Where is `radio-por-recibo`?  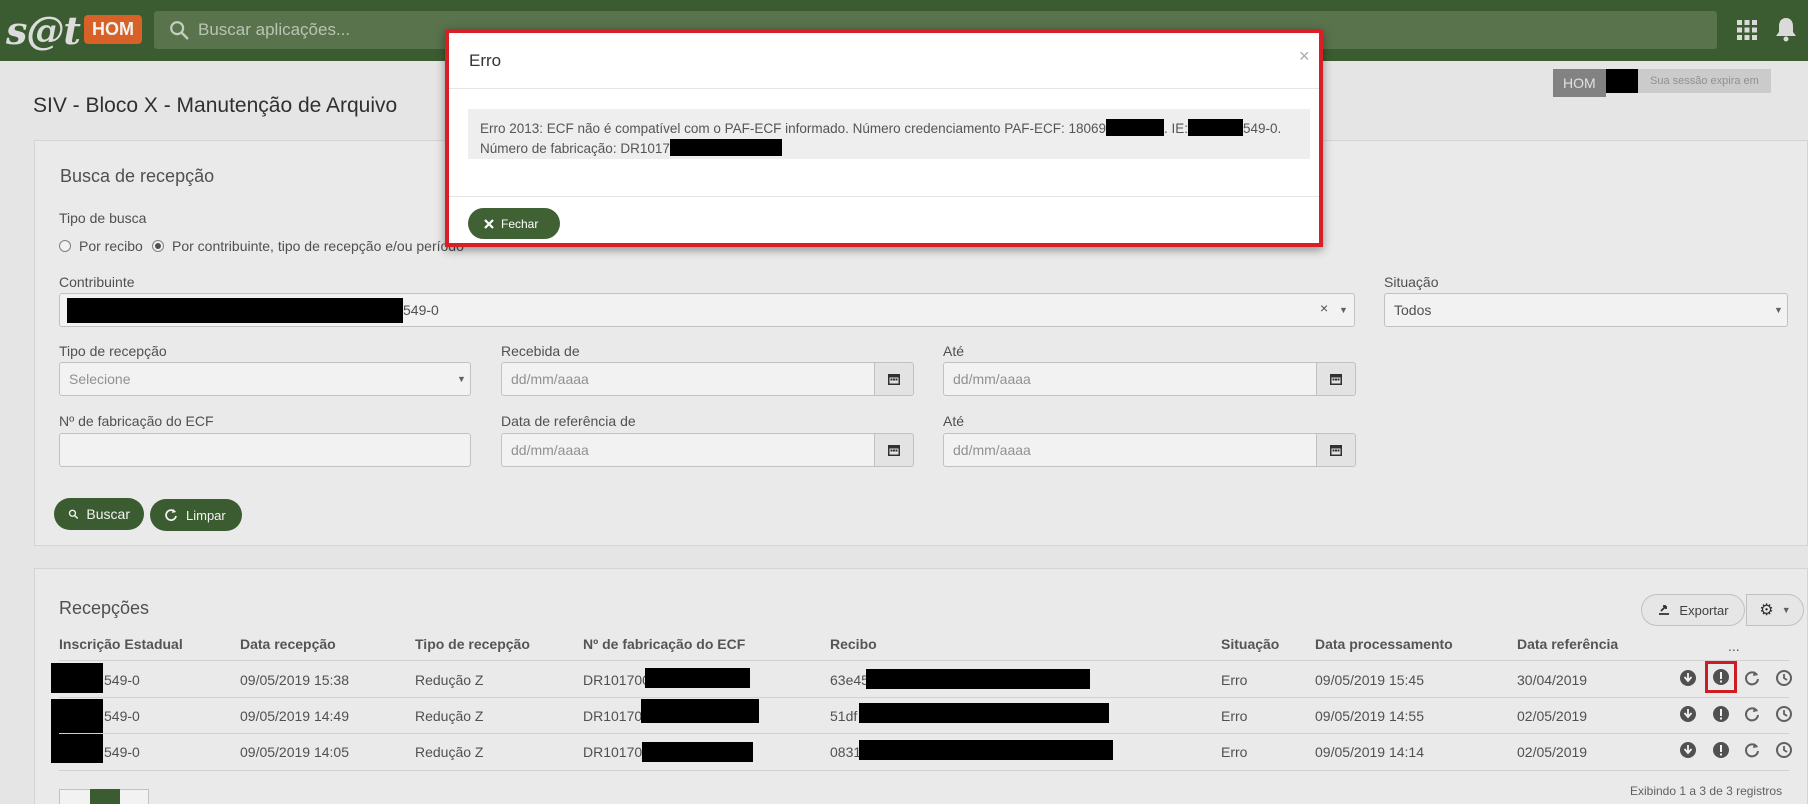 radio-por-recibo is located at coordinates (65, 246).